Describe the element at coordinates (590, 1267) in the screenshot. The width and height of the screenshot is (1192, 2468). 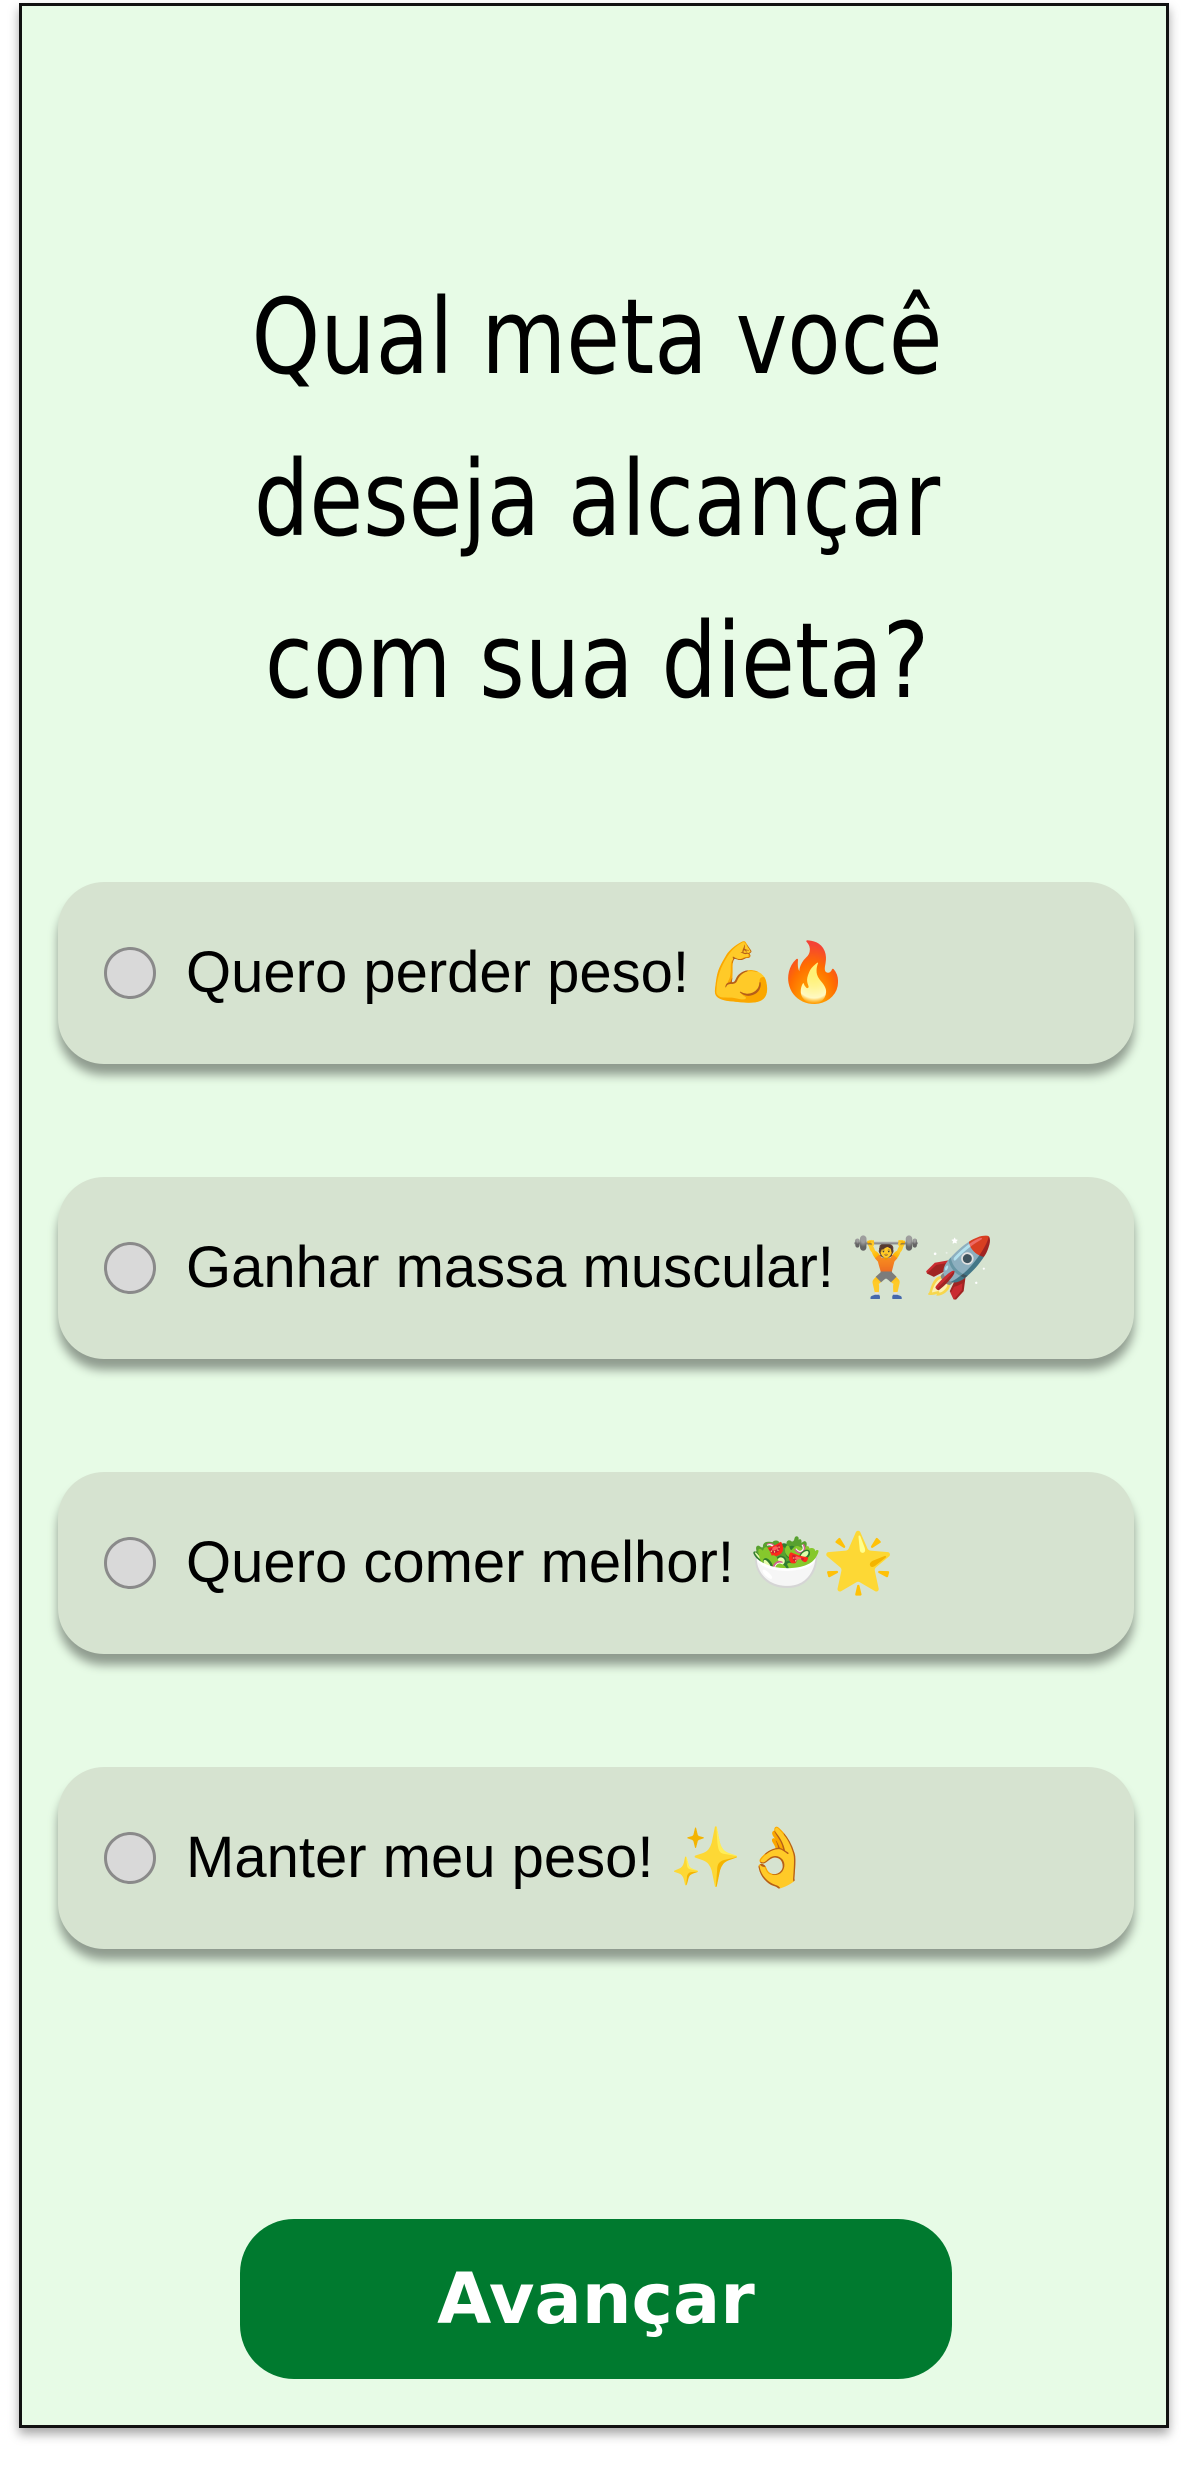
I see `option-label: Ganhar massa muscular! 🏋️🚀` at that location.